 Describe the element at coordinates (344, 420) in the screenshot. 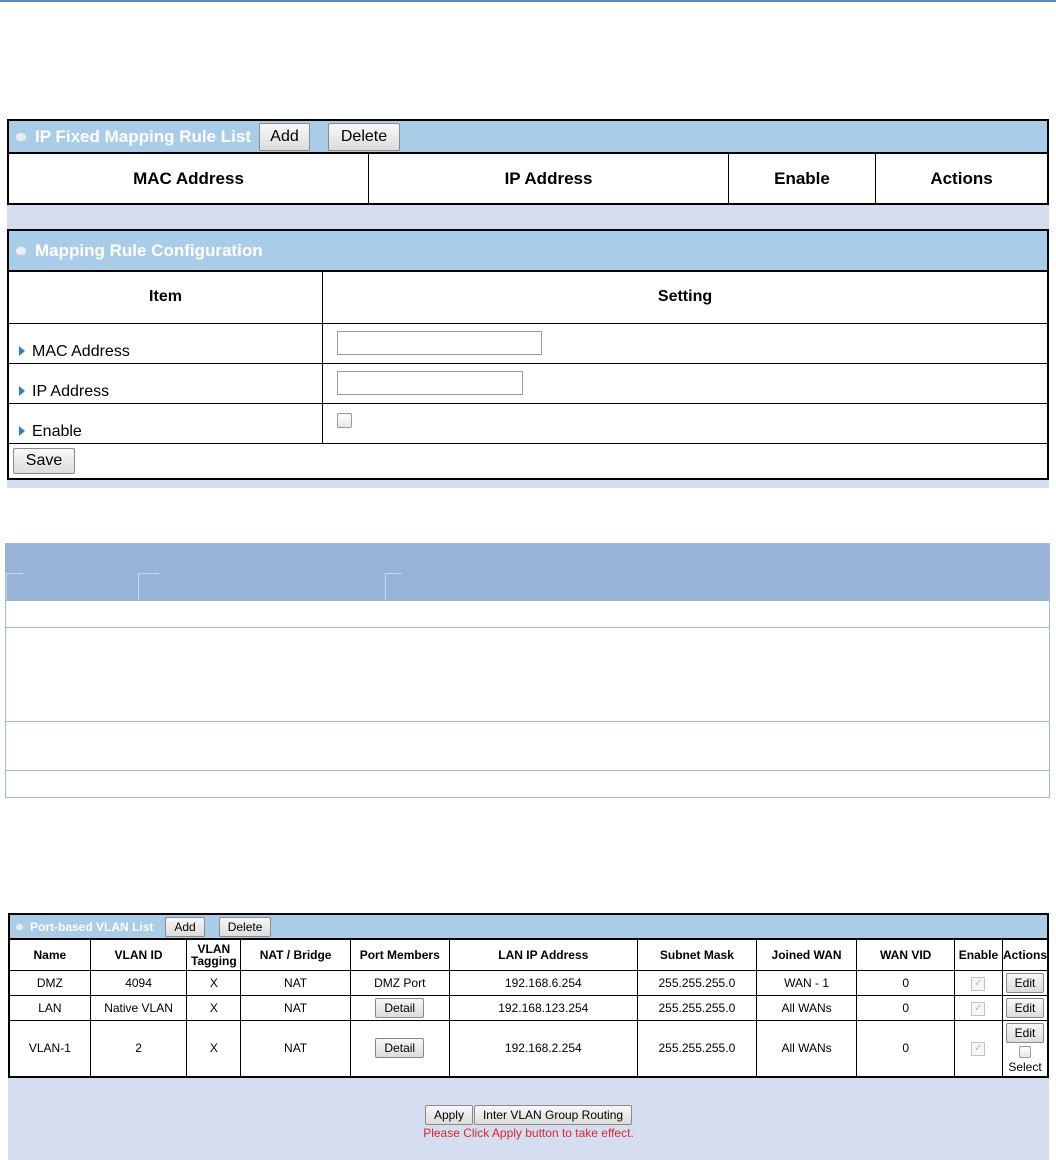

I see `enable-checkbox` at that location.